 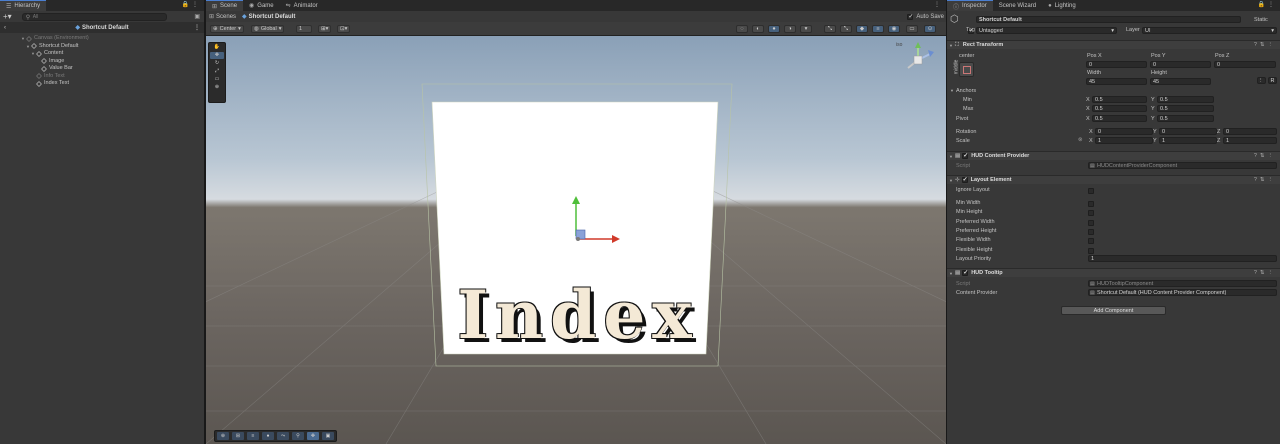 What do you see at coordinates (94, 16) in the screenshot?
I see `search-input: All` at bounding box center [94, 16].